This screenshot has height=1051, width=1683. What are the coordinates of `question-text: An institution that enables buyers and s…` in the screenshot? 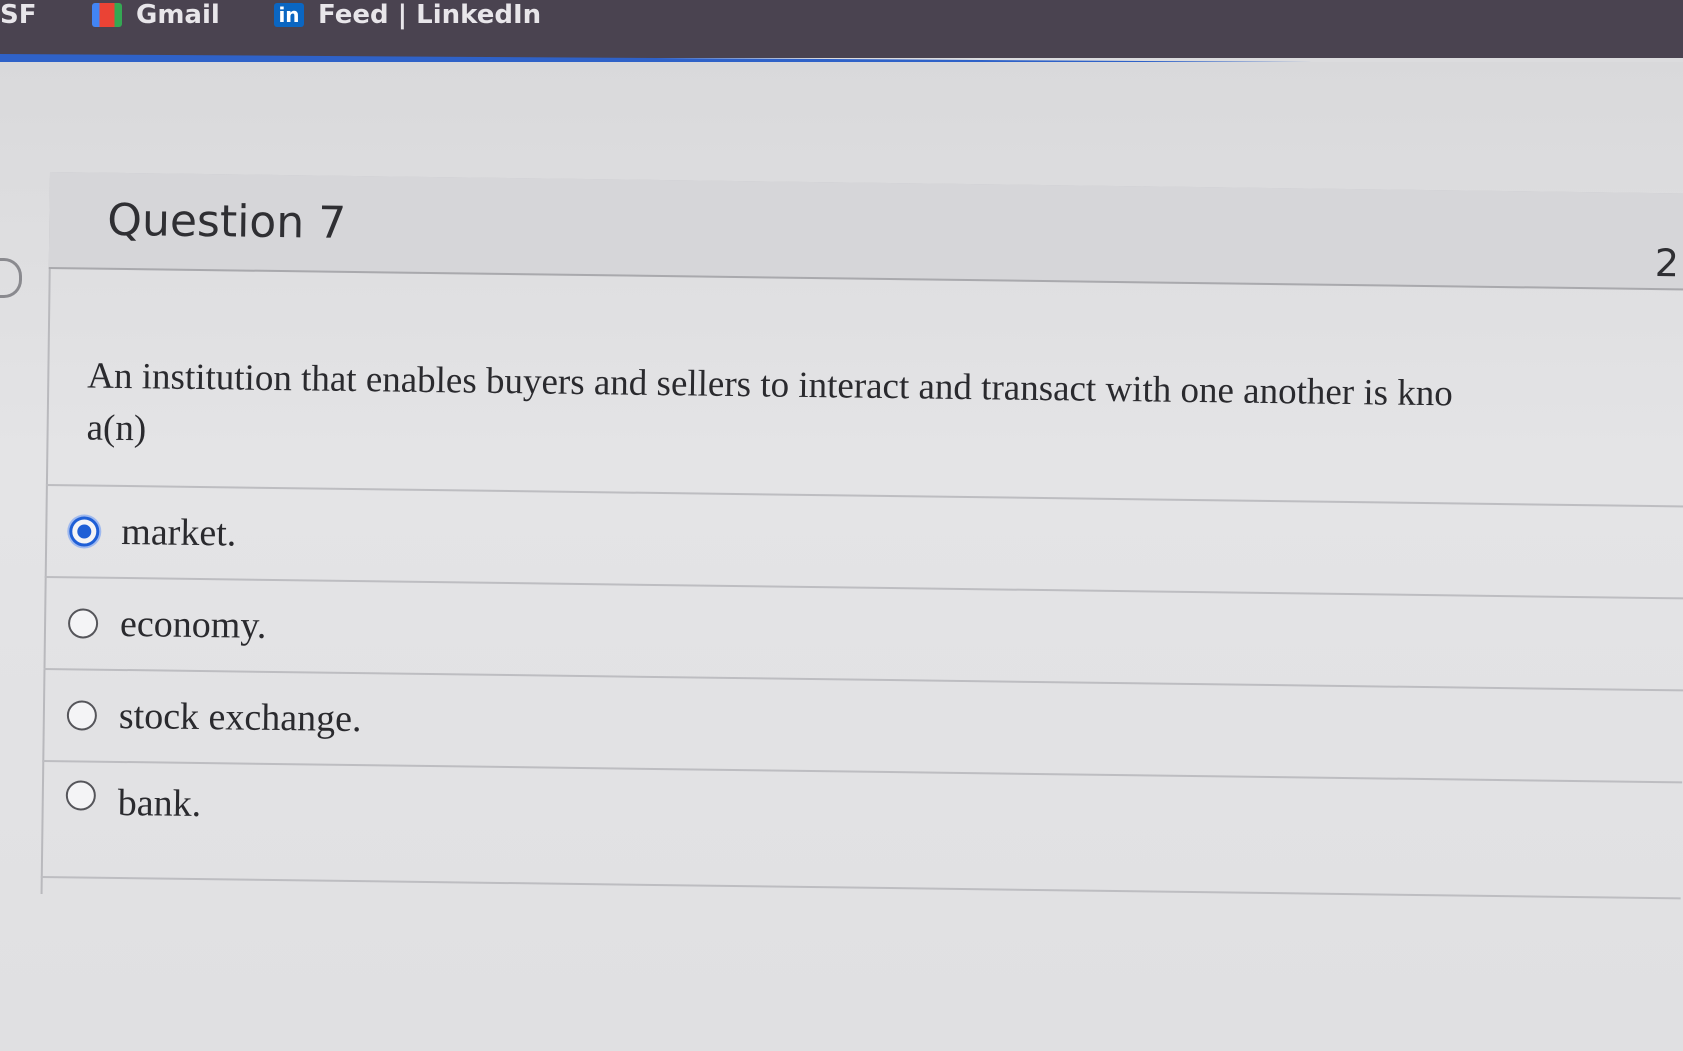 It's located at (884, 413).